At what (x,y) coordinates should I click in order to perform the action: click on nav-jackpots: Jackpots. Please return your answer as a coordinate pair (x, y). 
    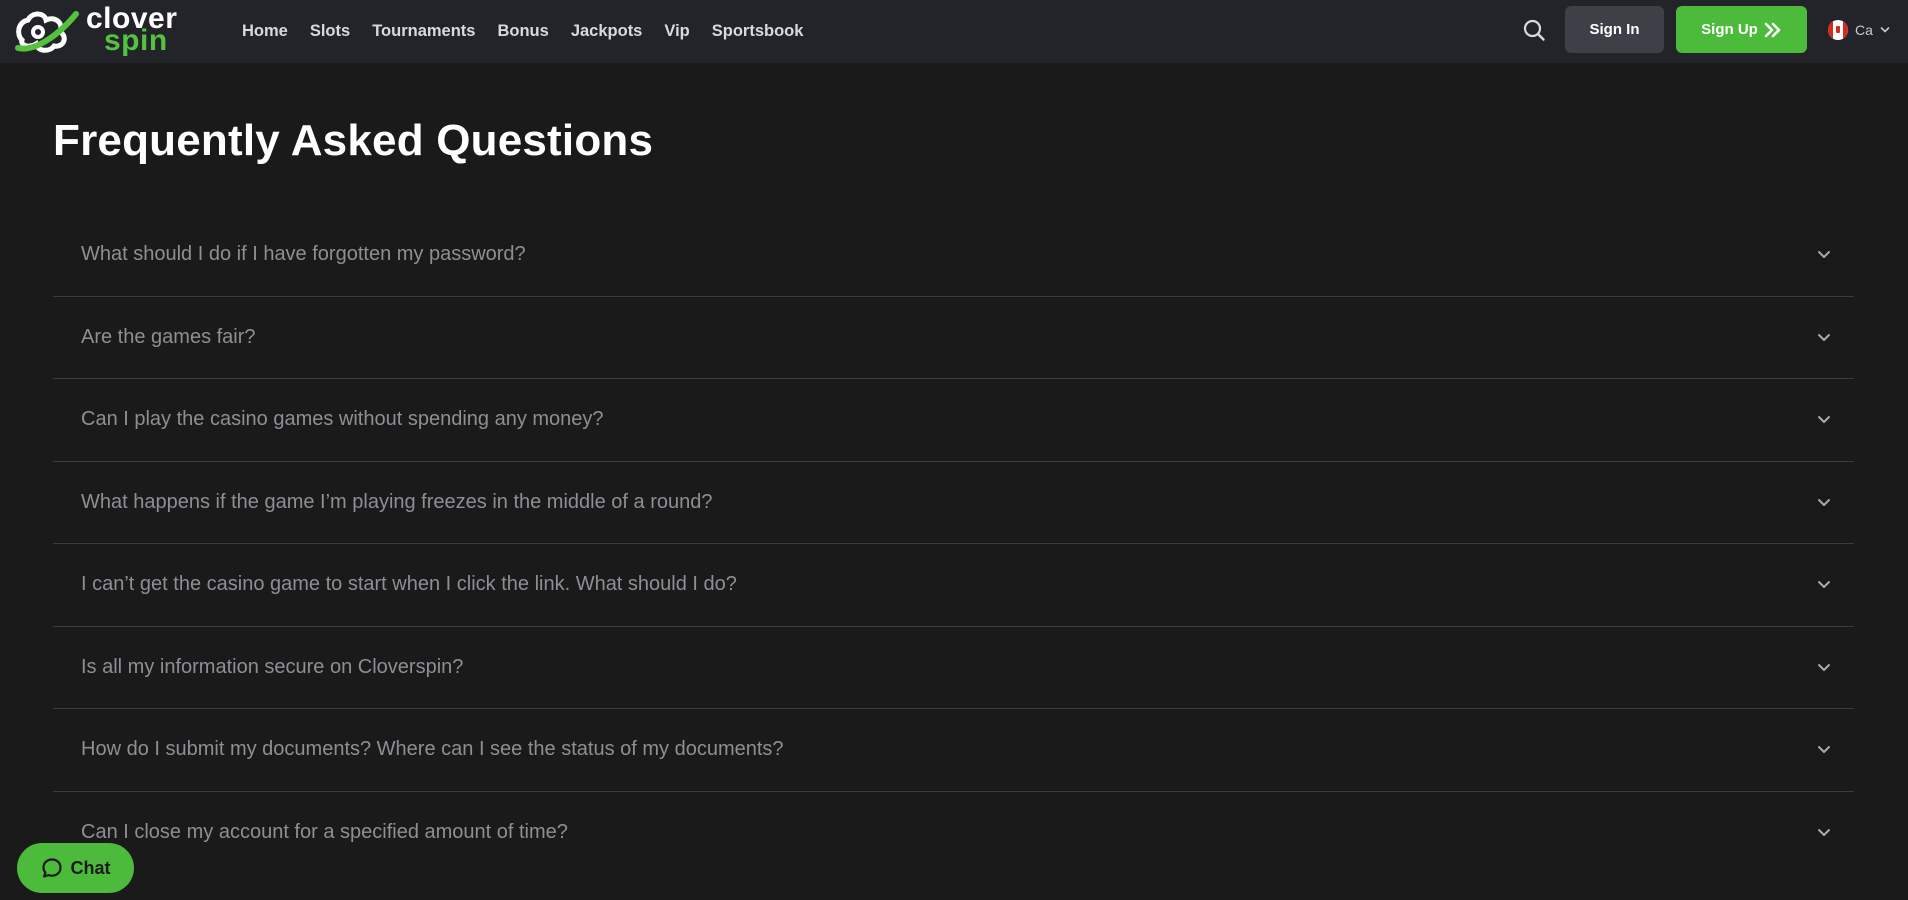
    Looking at the image, I should click on (607, 31).